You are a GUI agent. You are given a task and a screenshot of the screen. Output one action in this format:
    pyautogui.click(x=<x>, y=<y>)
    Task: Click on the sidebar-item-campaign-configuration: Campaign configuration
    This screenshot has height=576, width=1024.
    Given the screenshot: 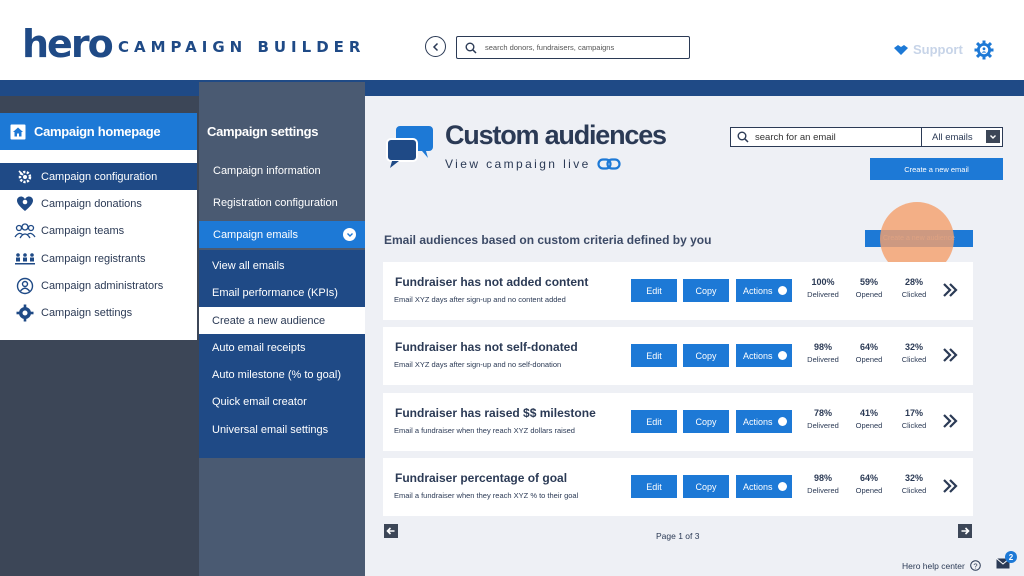 What is the action you would take?
    pyautogui.click(x=98, y=176)
    